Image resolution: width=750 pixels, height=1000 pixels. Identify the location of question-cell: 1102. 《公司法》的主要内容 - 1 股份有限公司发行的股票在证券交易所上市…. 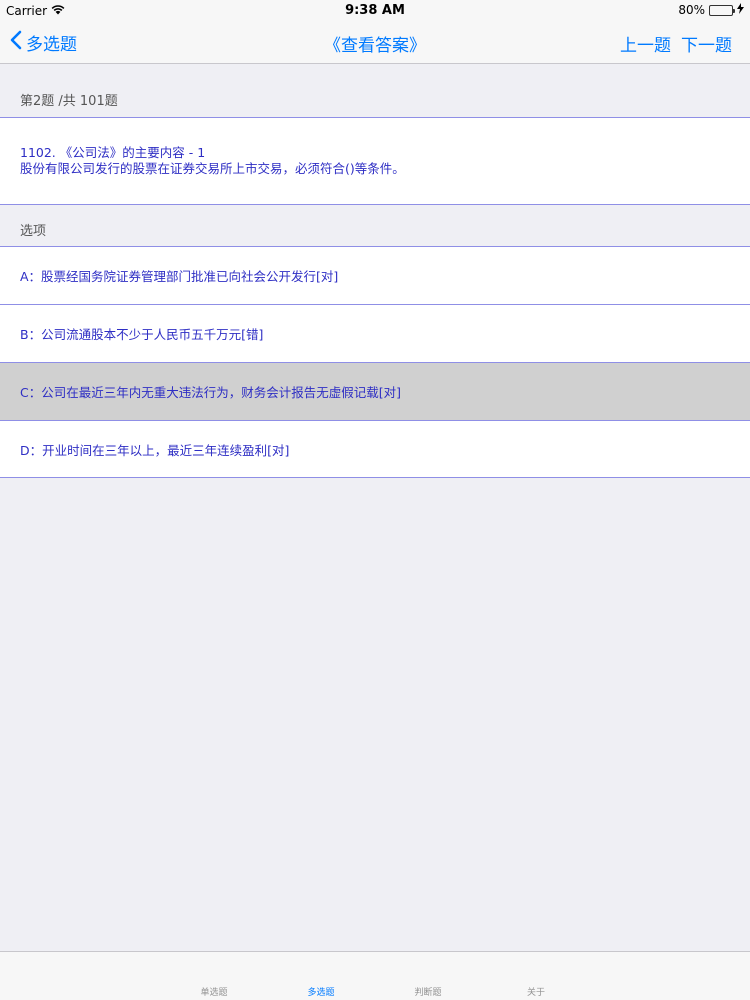
(375, 161).